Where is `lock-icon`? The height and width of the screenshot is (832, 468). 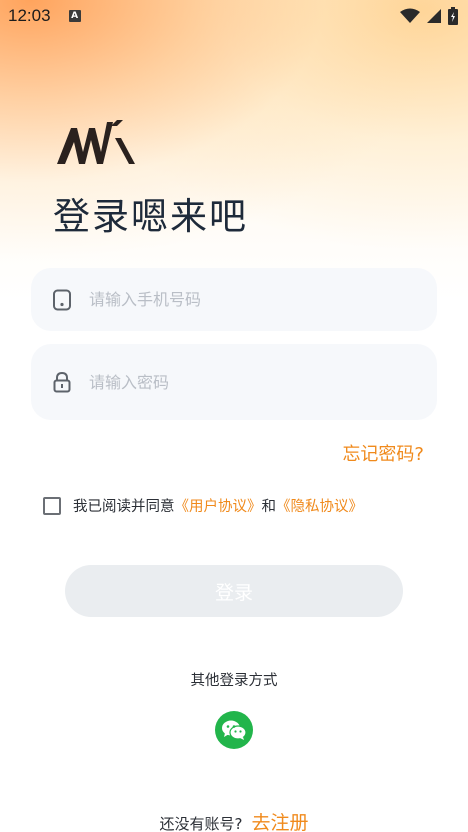 lock-icon is located at coordinates (62, 382).